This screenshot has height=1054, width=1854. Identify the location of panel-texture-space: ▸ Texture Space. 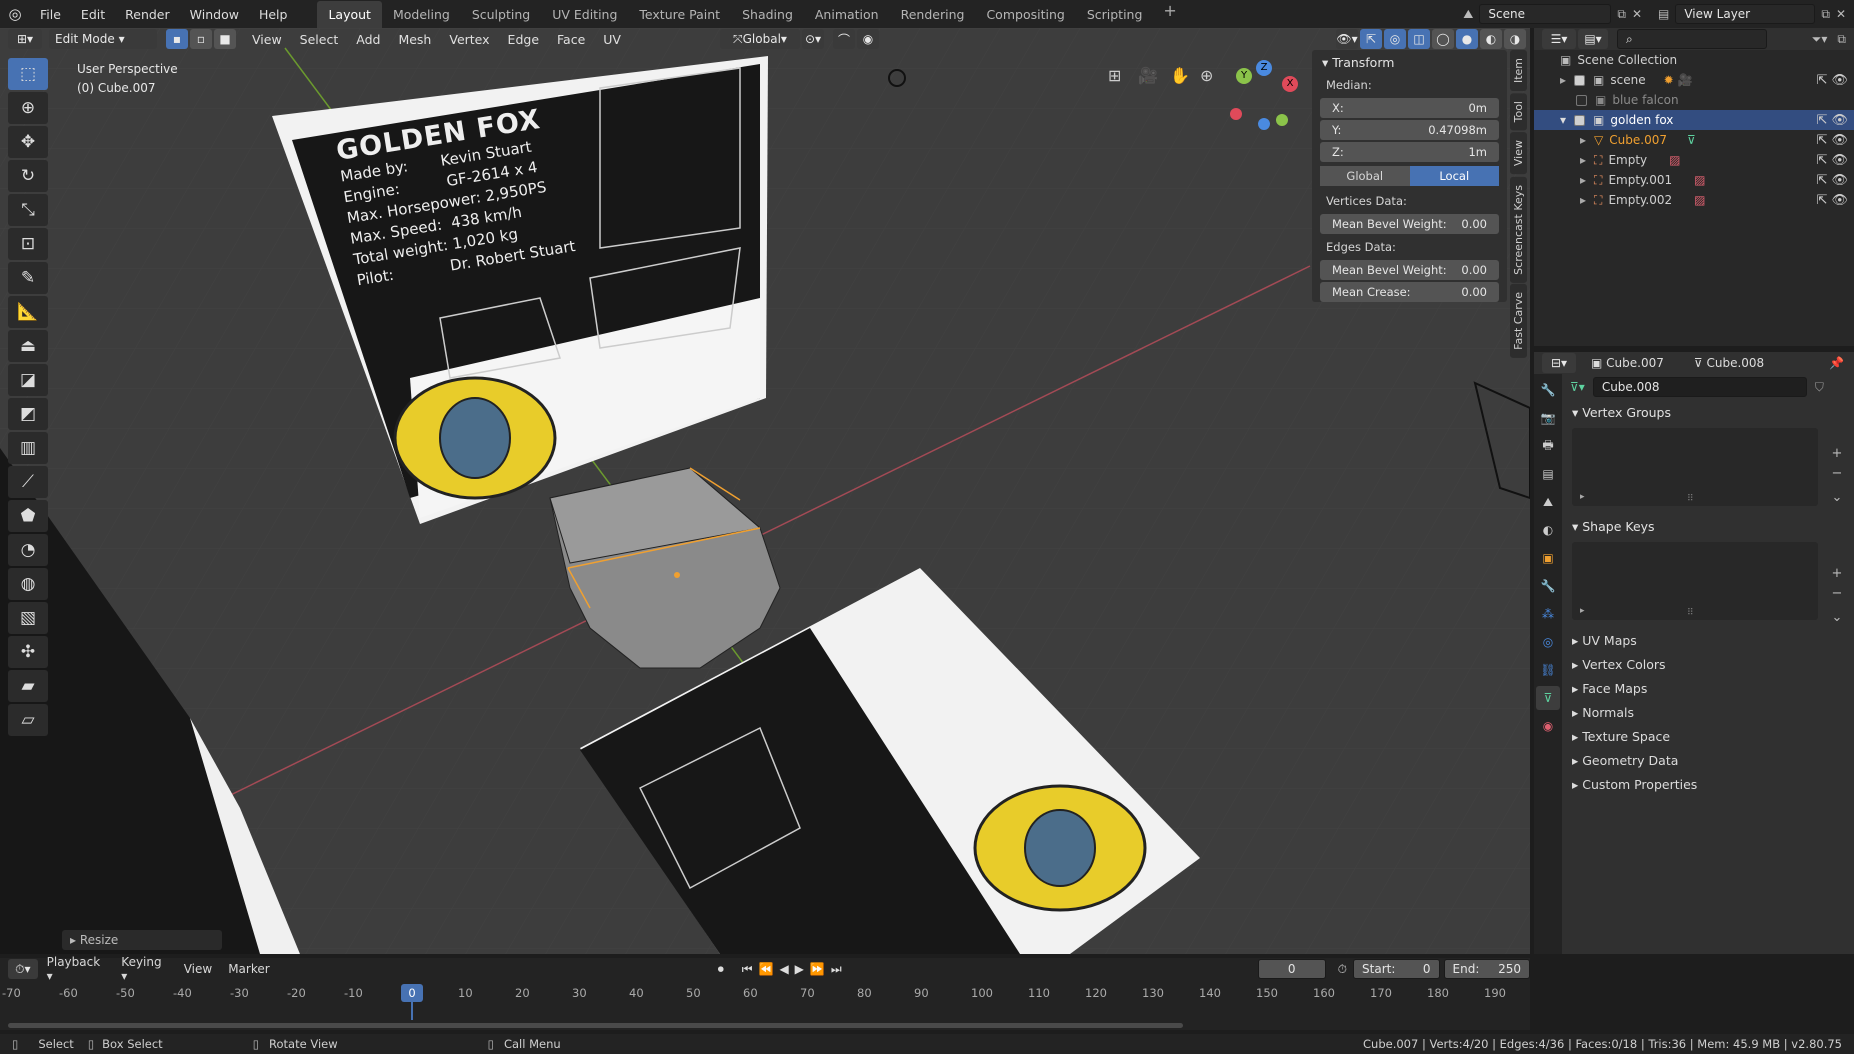
(1708, 736).